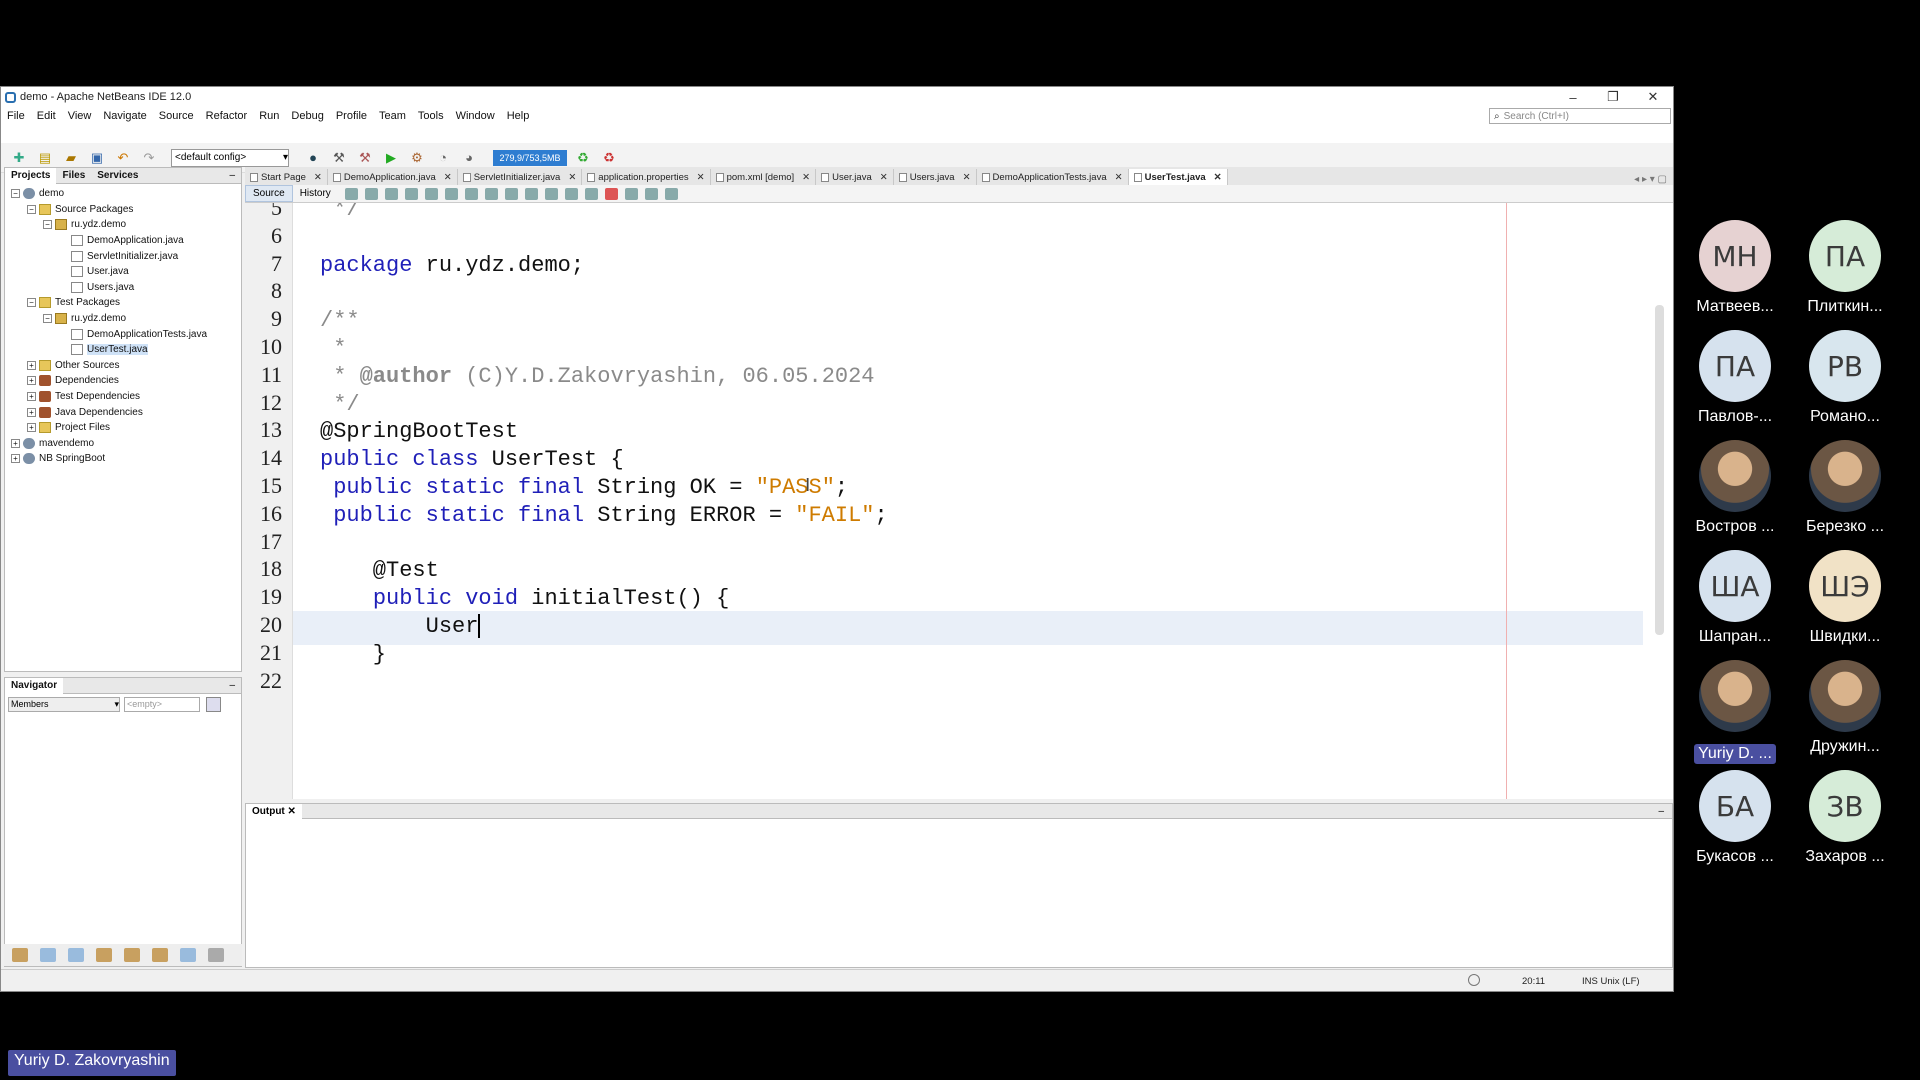  Describe the element at coordinates (551, 193) in the screenshot. I see `toggle-bookmark-icon` at that location.